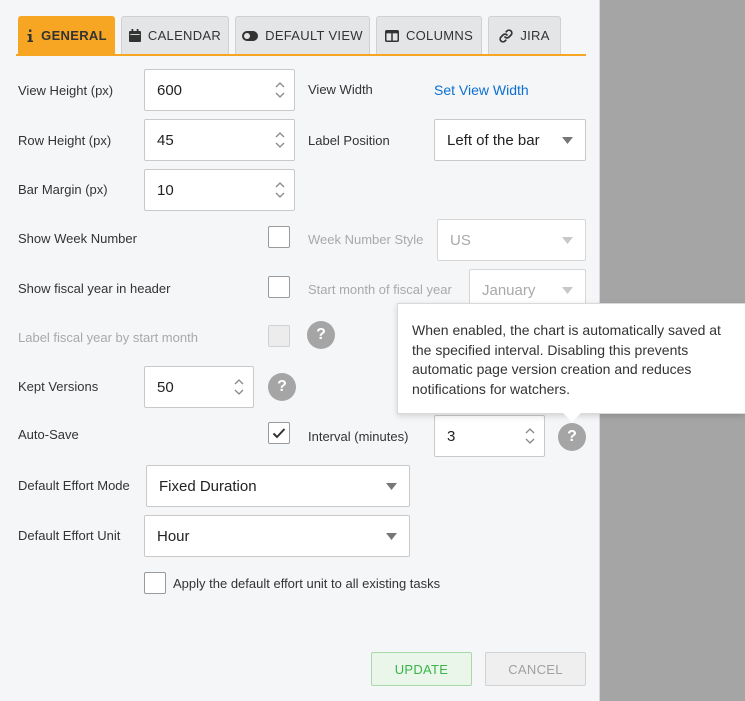 This screenshot has height=701, width=745. I want to click on calendar-icon, so click(134, 35).